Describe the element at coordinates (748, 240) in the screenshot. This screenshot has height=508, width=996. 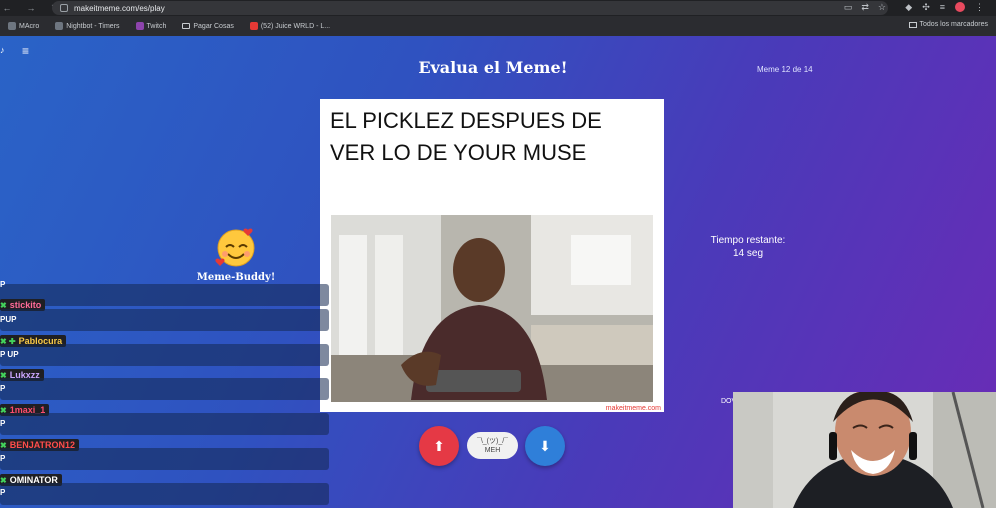
I see `time-remaining-label: Tiempo restante:` at that location.